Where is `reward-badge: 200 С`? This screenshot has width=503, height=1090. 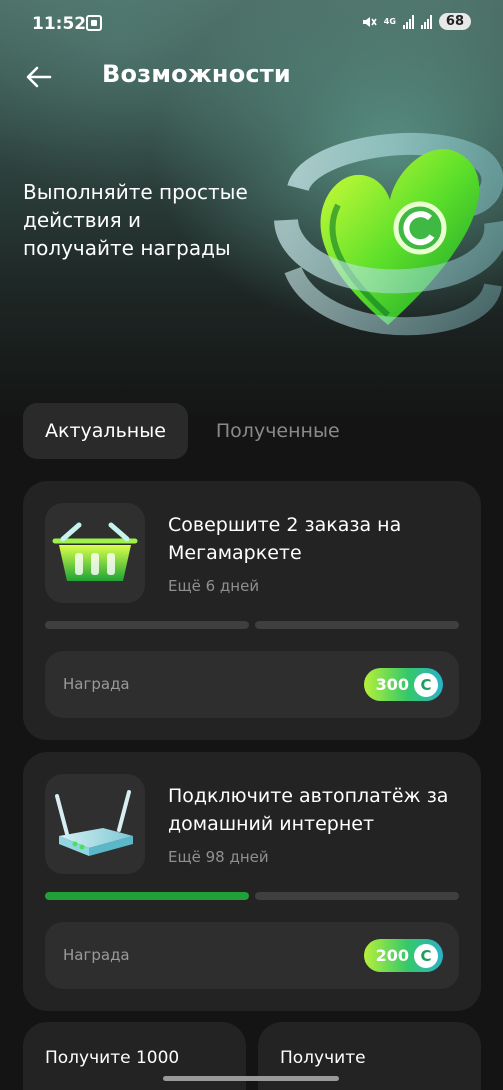
reward-badge: 200 С is located at coordinates (403, 955).